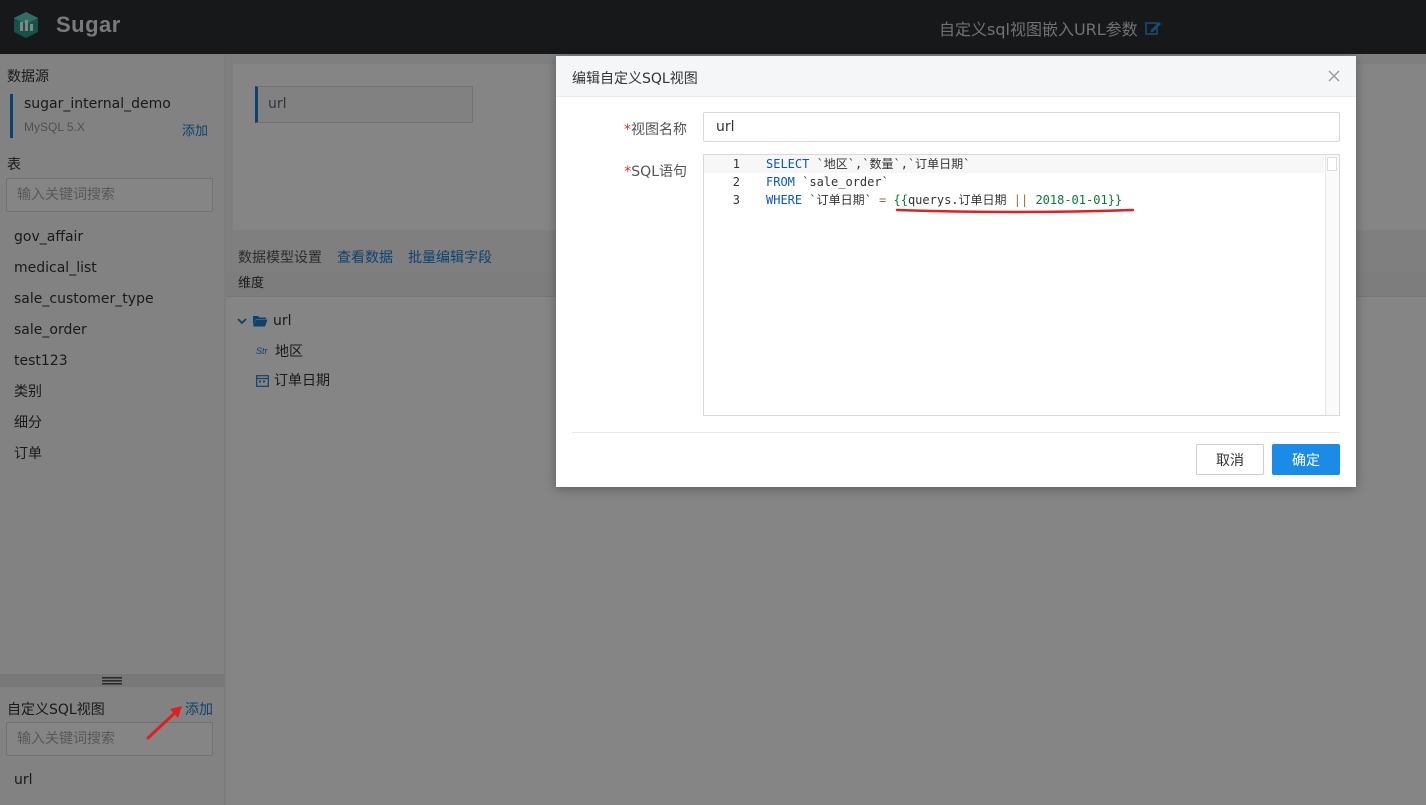 The width and height of the screenshot is (1426, 805). I want to click on dialog-title: 编辑自定义SQL视图, so click(635, 79).